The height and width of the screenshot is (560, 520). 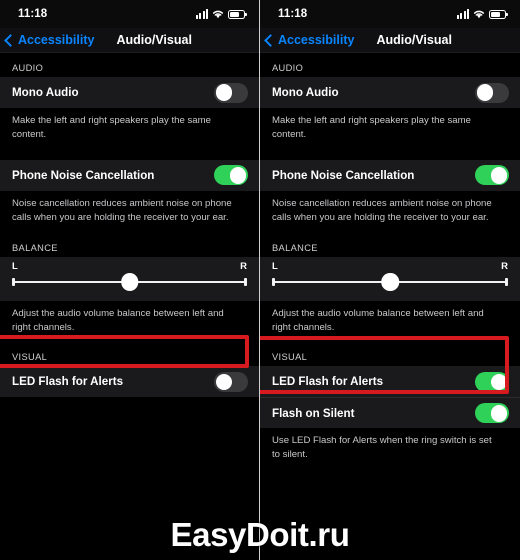 What do you see at coordinates (390, 413) in the screenshot?
I see `row-flash-on-silent: Flash on Silent` at bounding box center [390, 413].